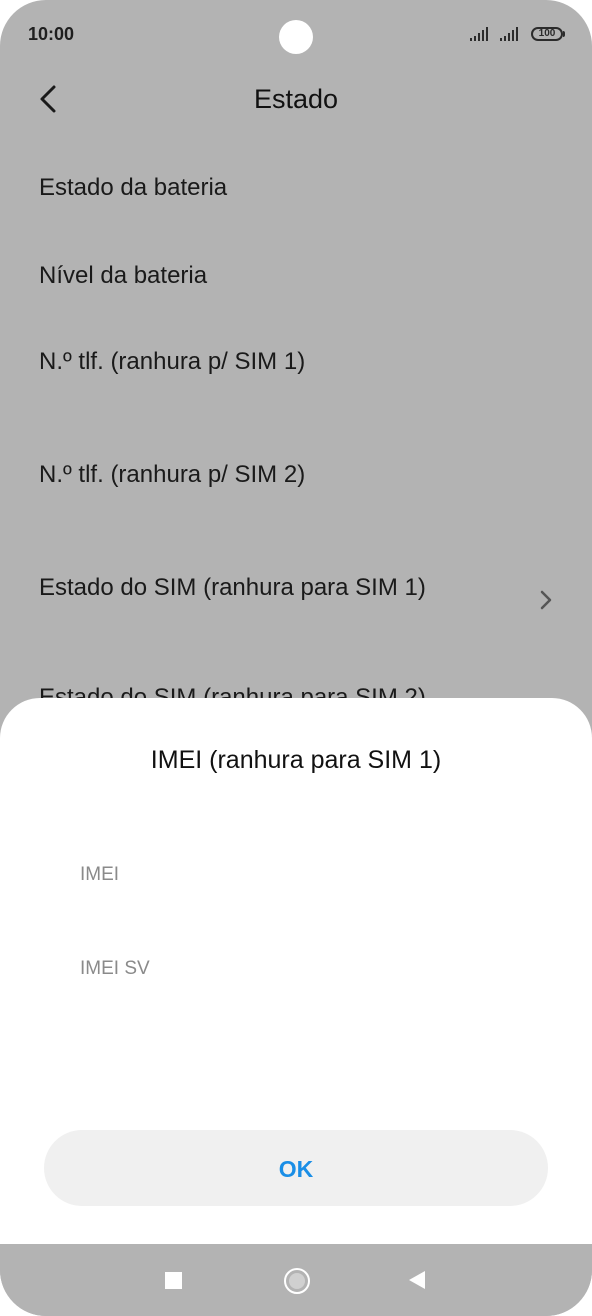 This screenshot has width=592, height=1316. I want to click on ok-button: OK, so click(296, 1168).